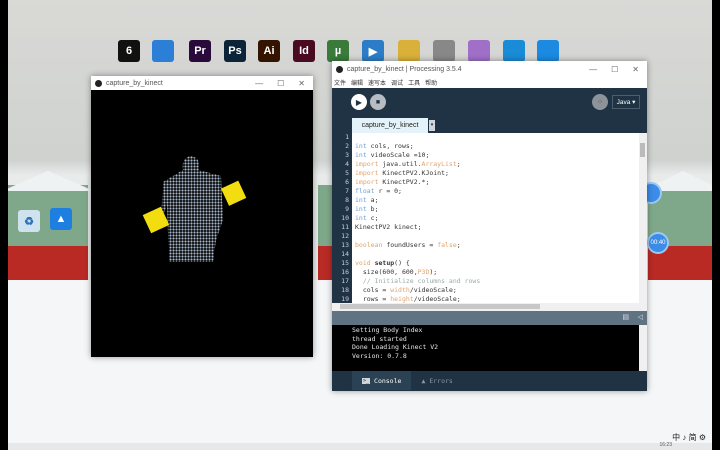 This screenshot has height=450, width=720. Describe the element at coordinates (433, 290) in the screenshot. I see `code-token: /videoScale;` at that location.